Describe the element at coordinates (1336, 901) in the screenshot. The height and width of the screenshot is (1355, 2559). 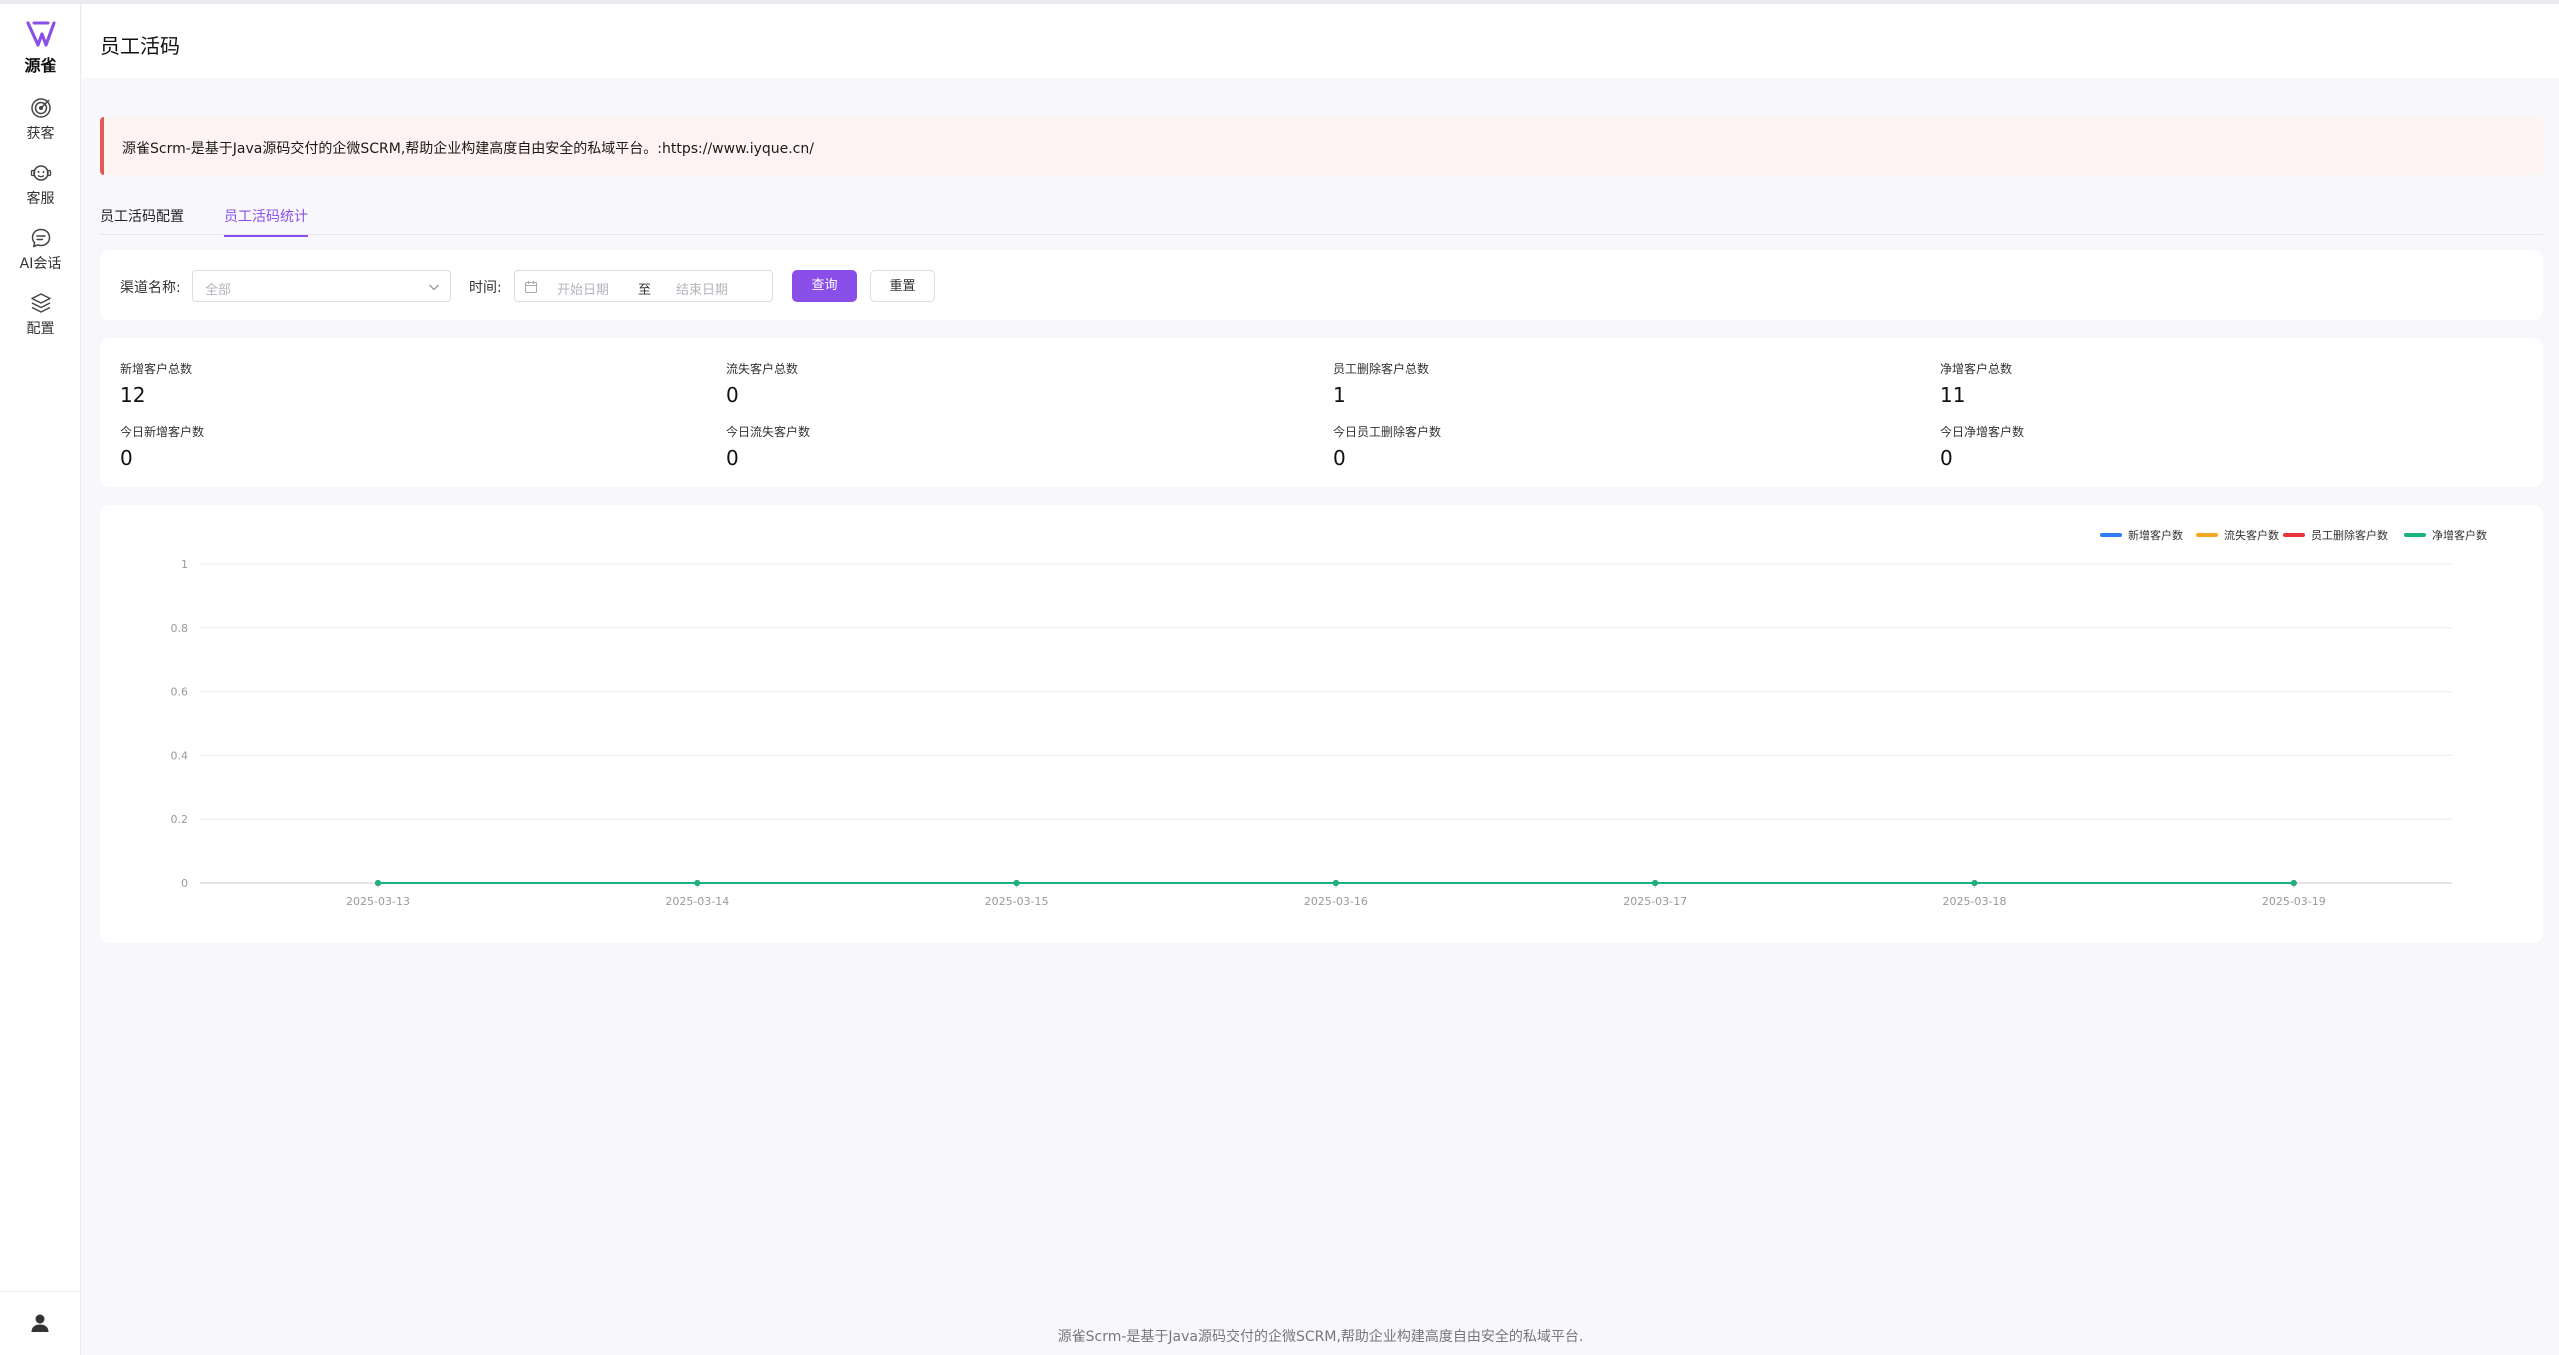
I see `x-tick-label: 2025-03-16` at that location.